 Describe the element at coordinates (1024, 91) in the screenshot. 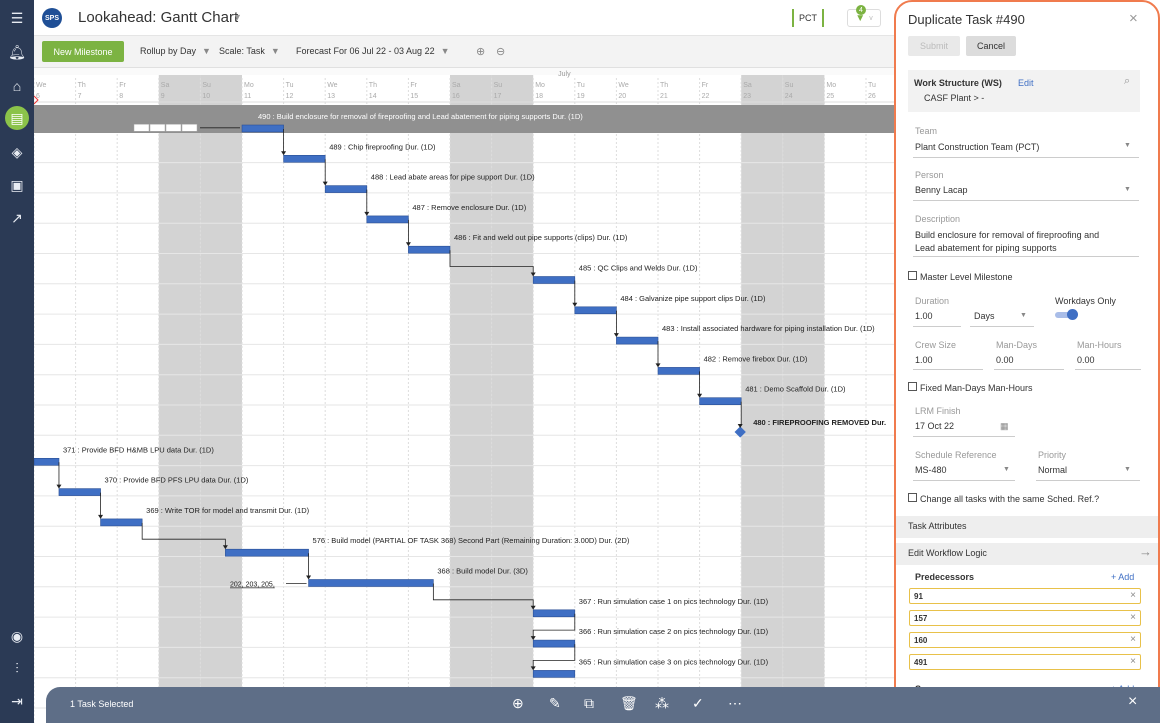

I see `work-structure-box` at that location.